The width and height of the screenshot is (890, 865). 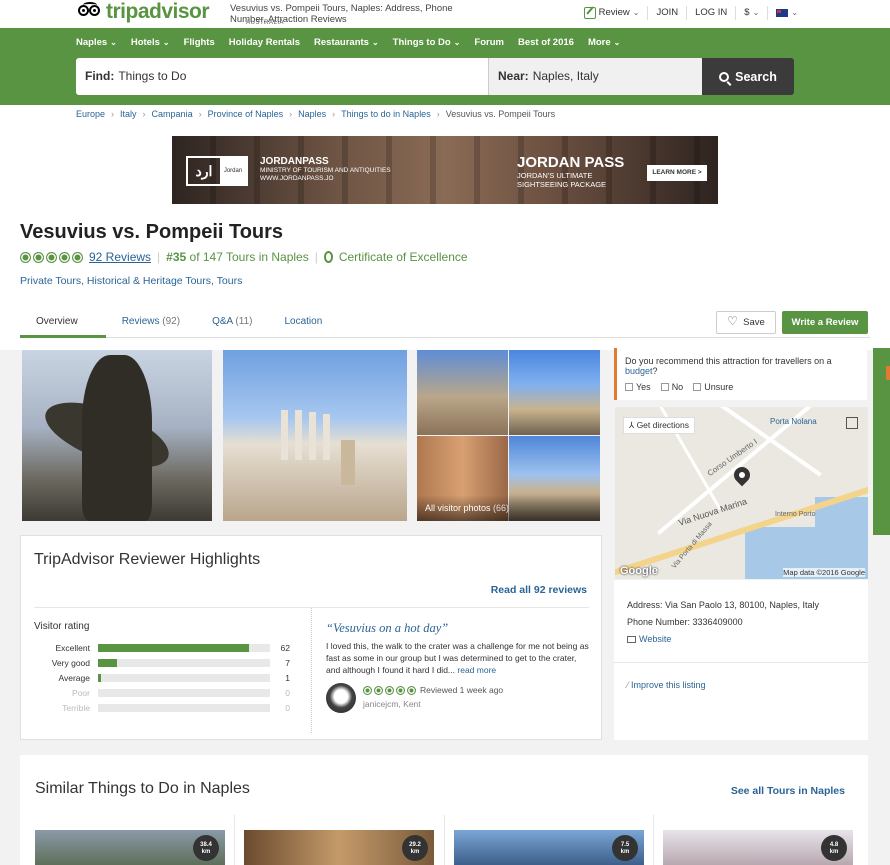 I want to click on option-yes: Yes, so click(x=638, y=387).